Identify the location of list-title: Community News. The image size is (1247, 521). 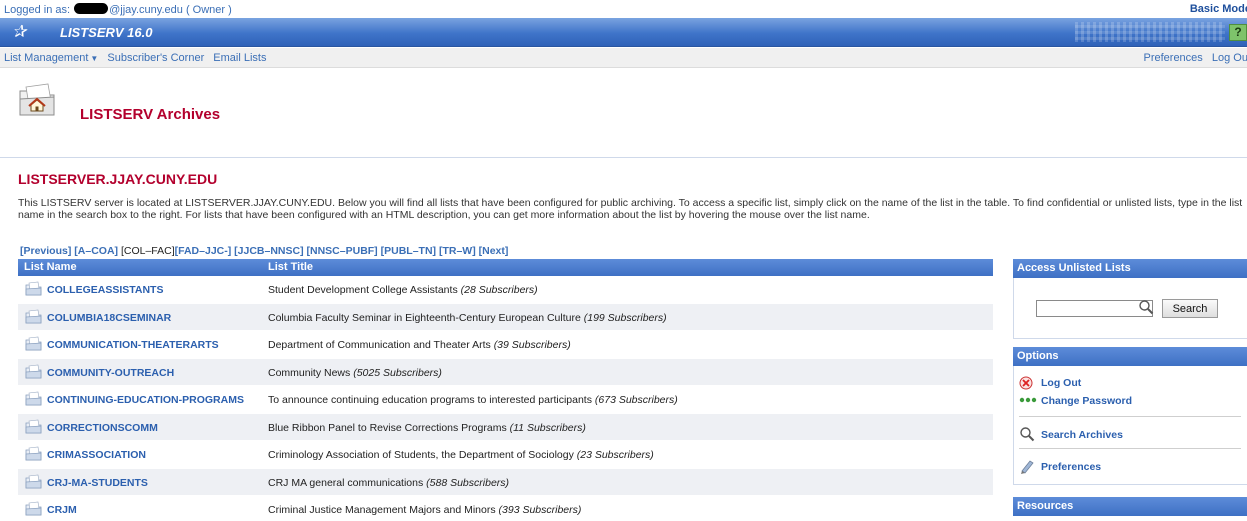
(309, 372).